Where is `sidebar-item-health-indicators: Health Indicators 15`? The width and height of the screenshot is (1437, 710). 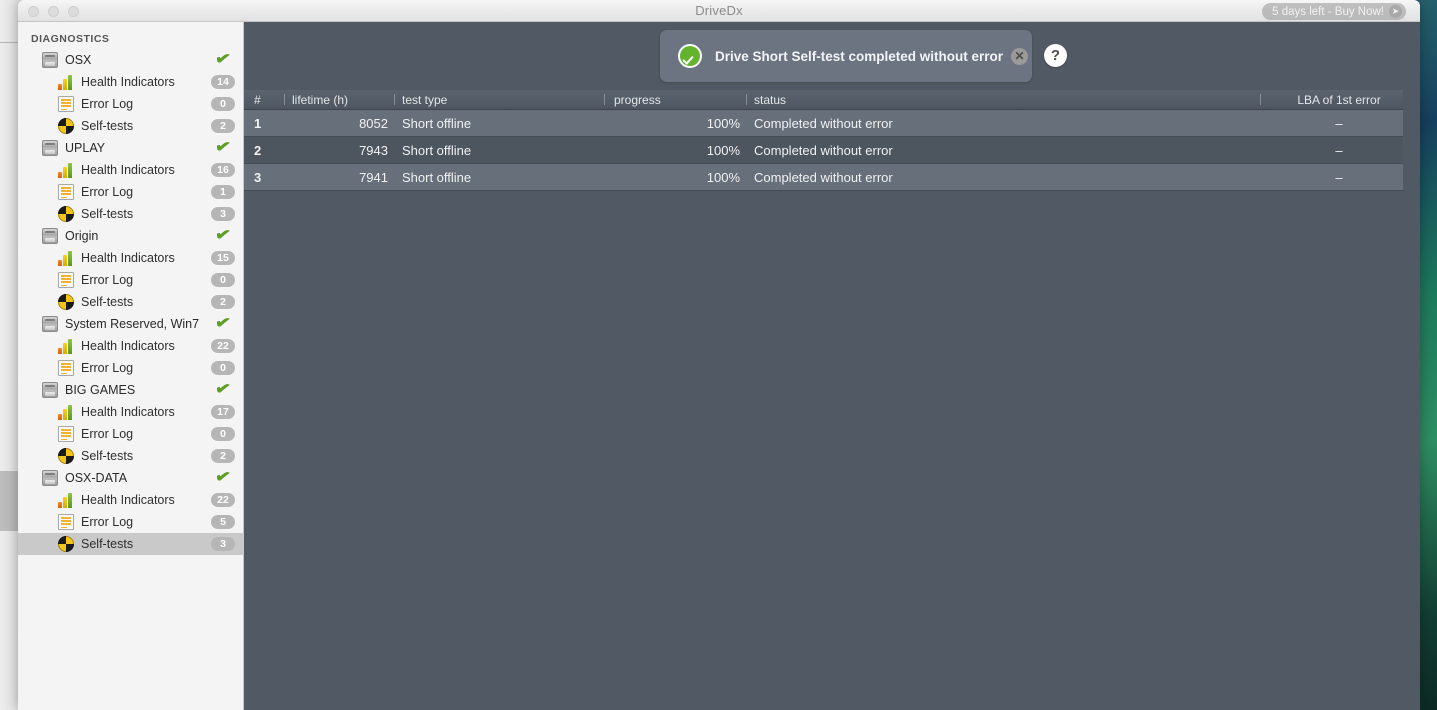 sidebar-item-health-indicators: Health Indicators 15 is located at coordinates (130, 258).